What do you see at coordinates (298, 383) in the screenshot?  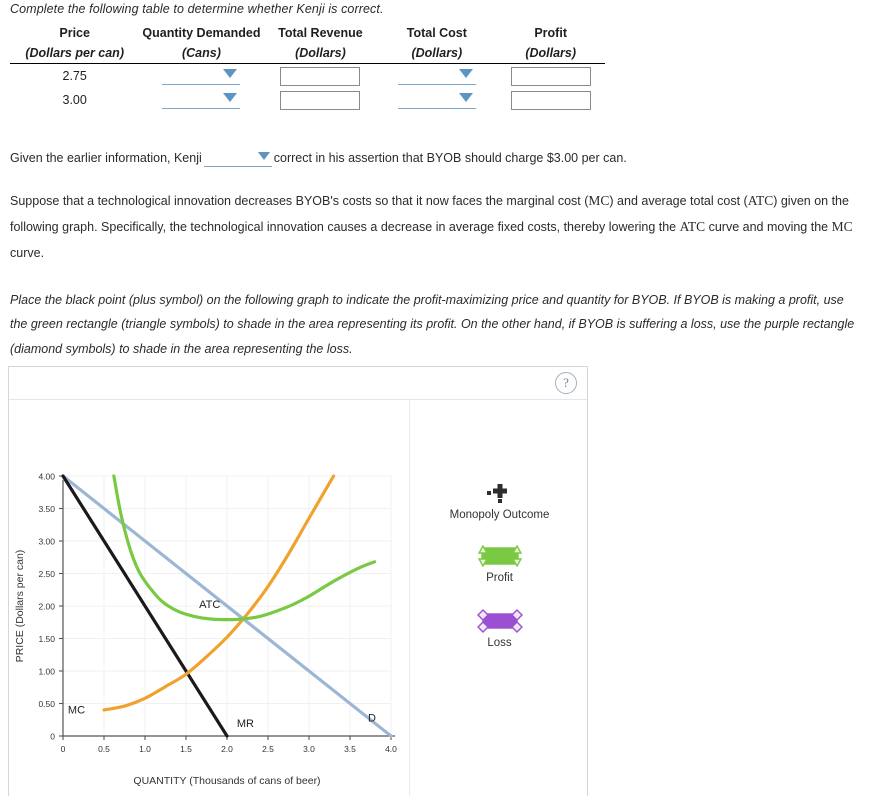 I see `graph-panel-header: ?` at bounding box center [298, 383].